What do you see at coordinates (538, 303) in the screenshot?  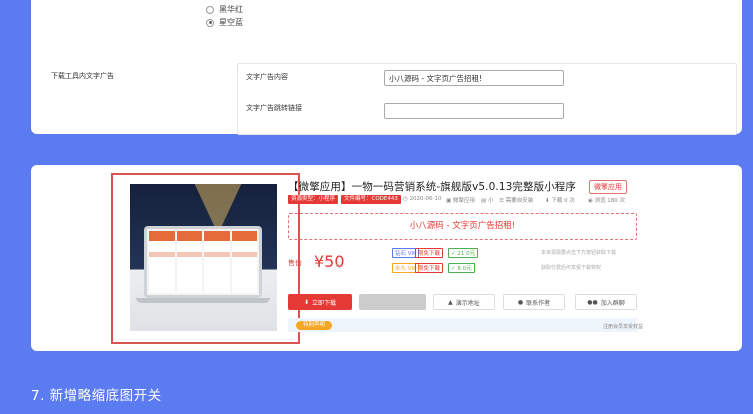 I see `contact-author-label: 联系作者` at bounding box center [538, 303].